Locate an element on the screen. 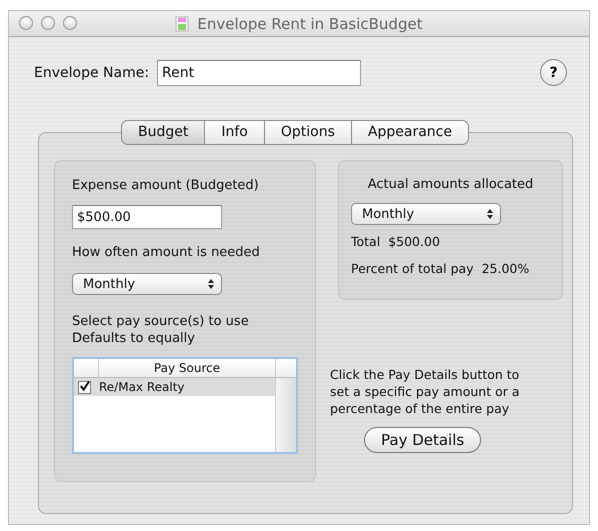 The image size is (598, 531). pay-source-instructions: Select pay source(s) to use Defaults to equally is located at coordinates (161, 330).